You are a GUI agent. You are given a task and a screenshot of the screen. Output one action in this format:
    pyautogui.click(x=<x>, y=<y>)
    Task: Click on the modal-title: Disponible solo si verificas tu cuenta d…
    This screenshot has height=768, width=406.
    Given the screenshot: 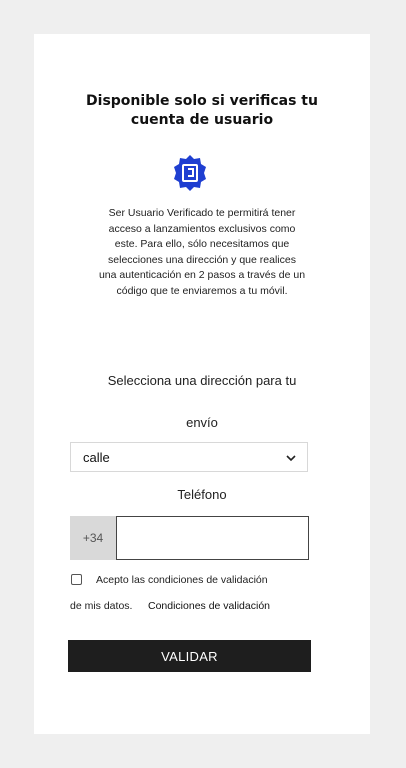 What is the action you would take?
    pyautogui.click(x=202, y=111)
    